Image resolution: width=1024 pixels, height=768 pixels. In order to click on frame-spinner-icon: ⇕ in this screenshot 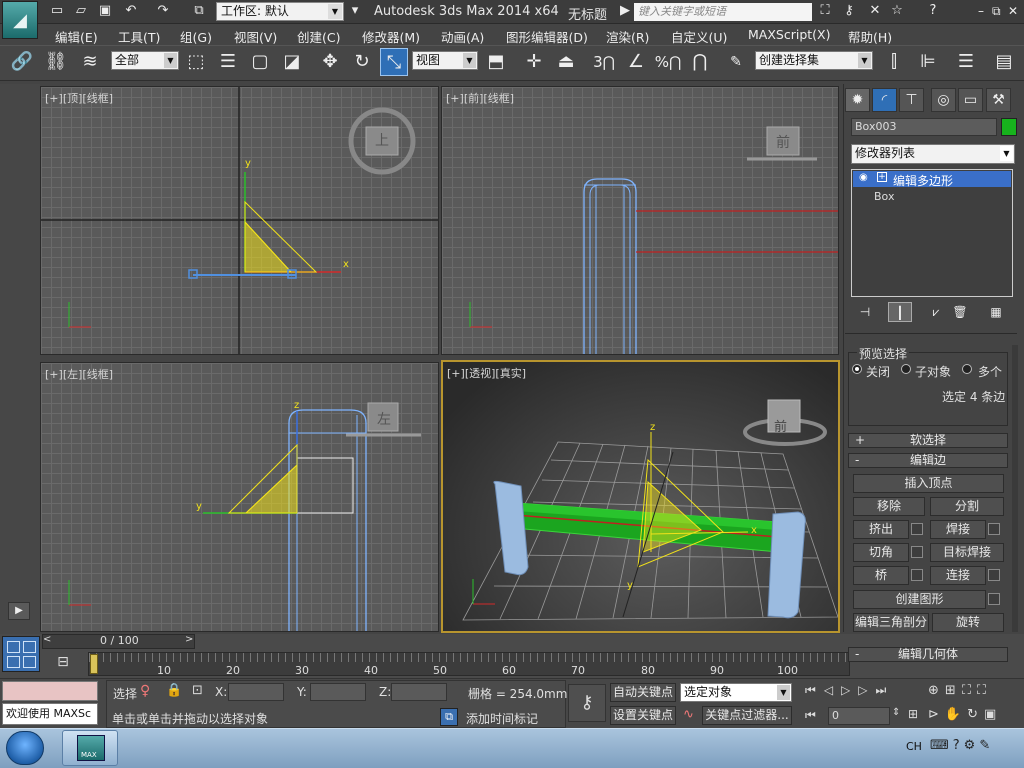, I will do `click(896, 712)`.